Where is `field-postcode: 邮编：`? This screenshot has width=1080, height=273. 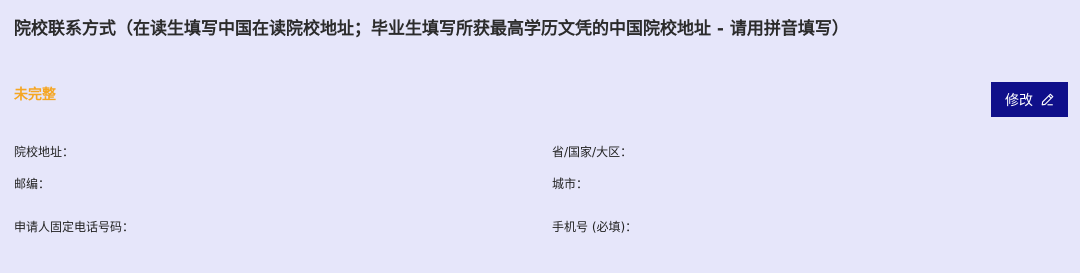 field-postcode: 邮编： is located at coordinates (34, 183).